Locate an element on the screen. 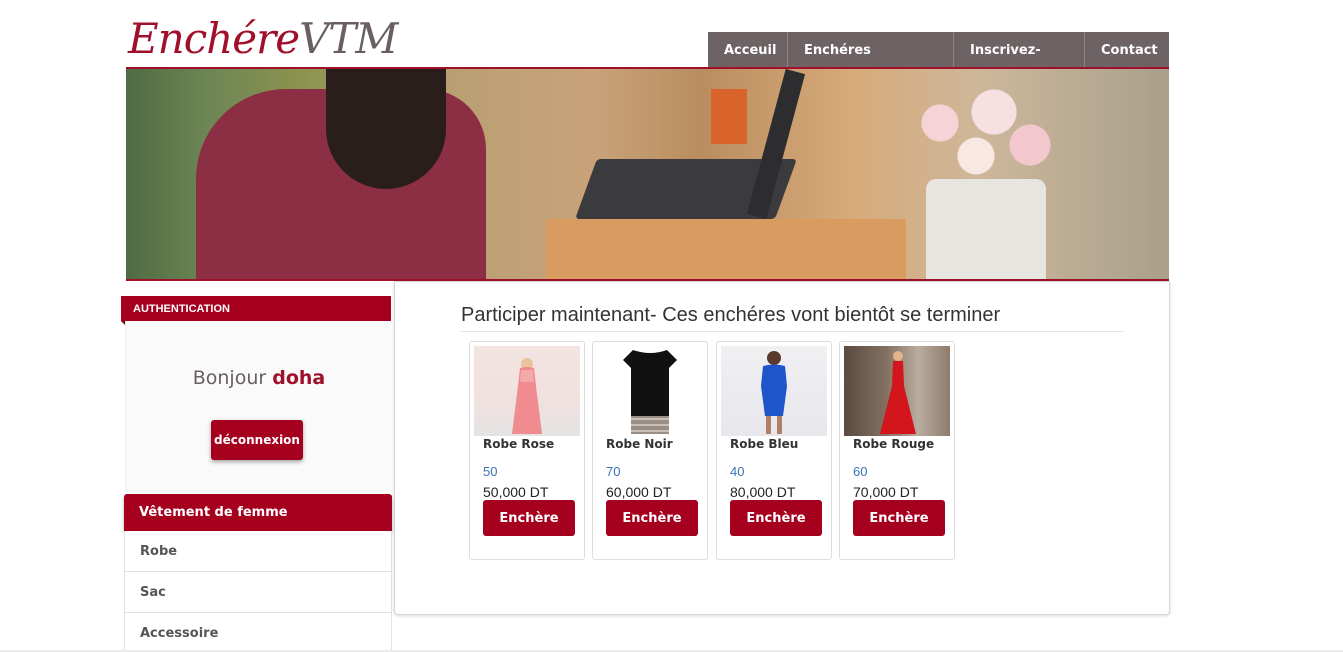 The width and height of the screenshot is (1343, 652). category-list: Robe Sac Accessoire is located at coordinates (258, 591).